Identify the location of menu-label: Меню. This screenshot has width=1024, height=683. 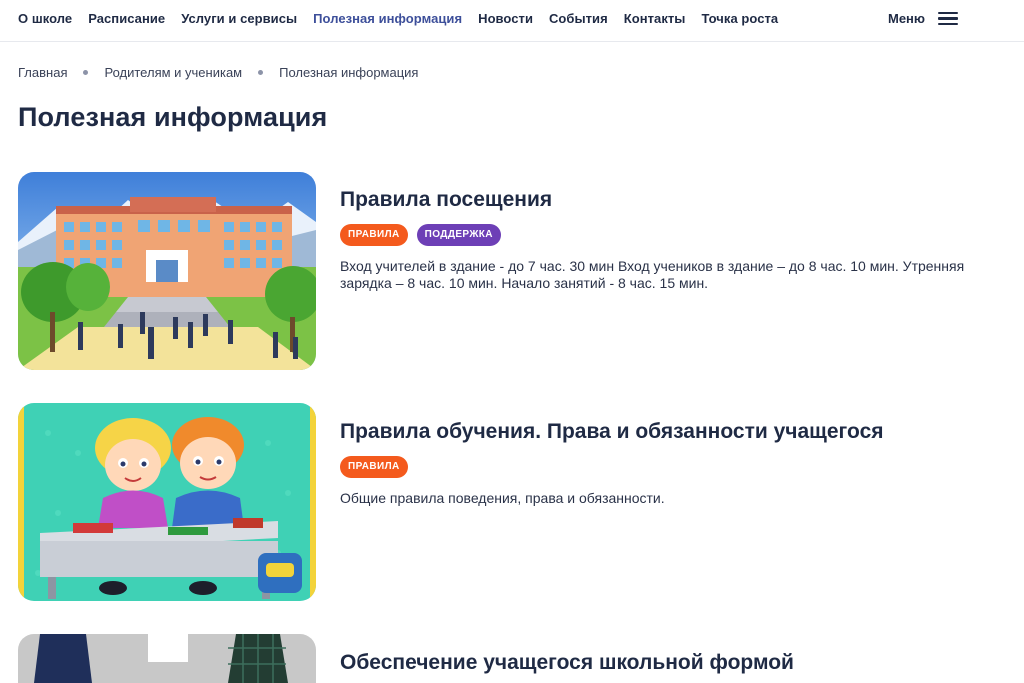
(906, 18).